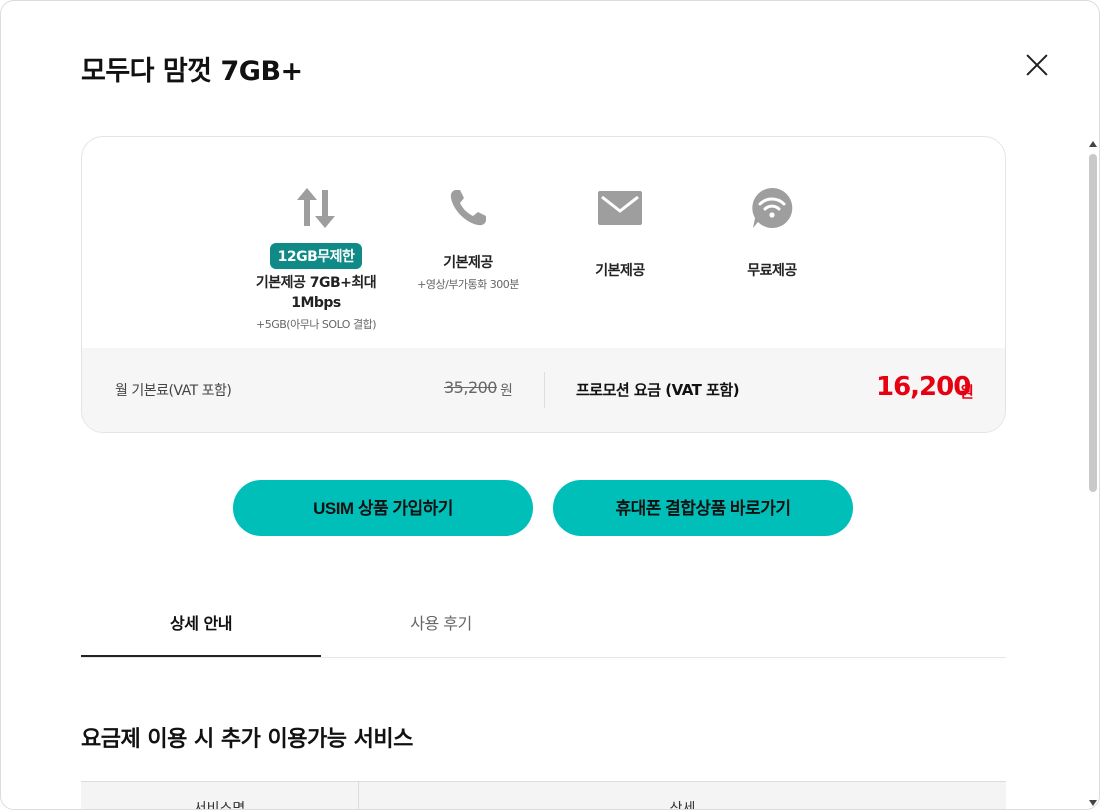 The height and width of the screenshot is (810, 1100). Describe the element at coordinates (316, 208) in the screenshot. I see `data-transfer-icon` at that location.